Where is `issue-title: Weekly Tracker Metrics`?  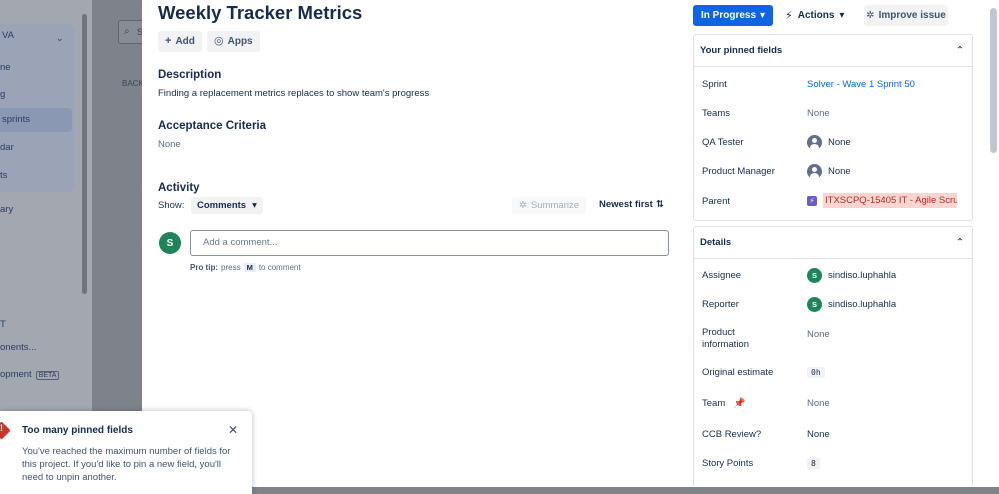
issue-title: Weekly Tracker Metrics is located at coordinates (260, 13).